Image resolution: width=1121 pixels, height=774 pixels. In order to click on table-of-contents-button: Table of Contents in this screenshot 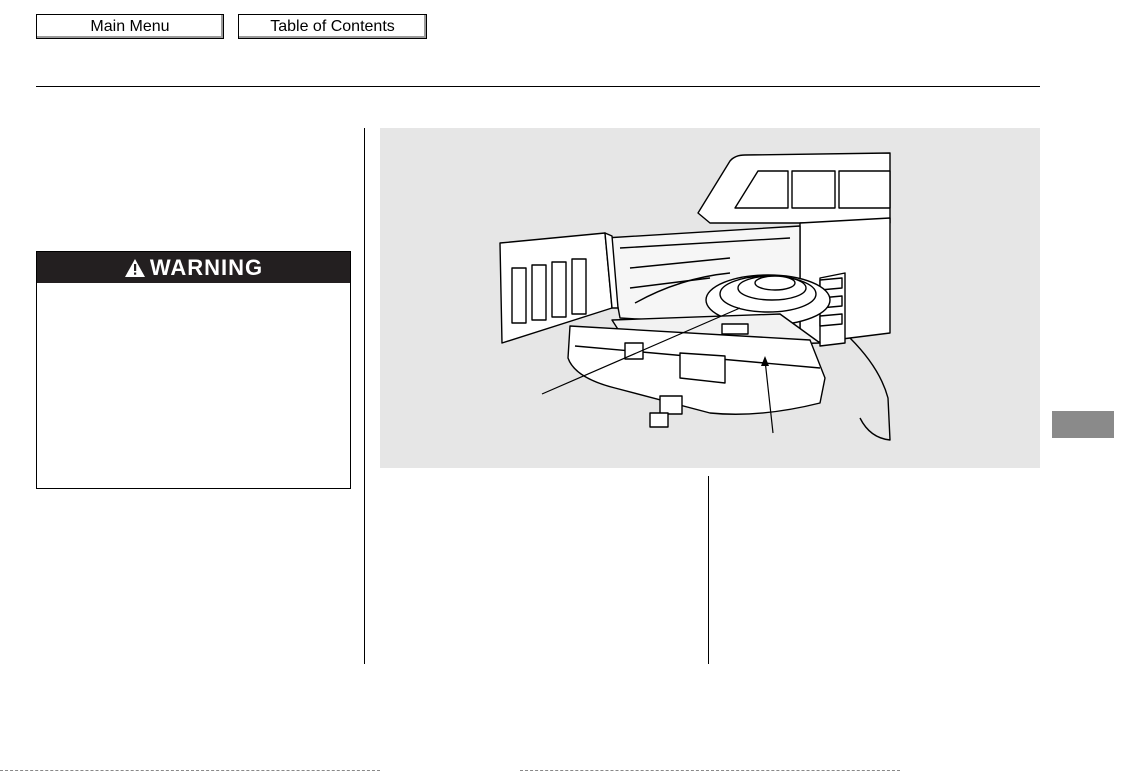, I will do `click(332, 26)`.